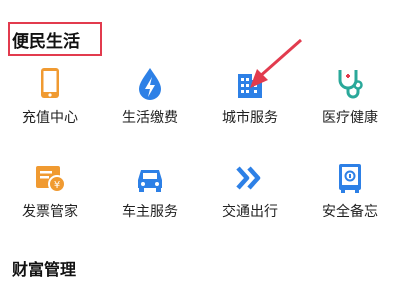 Image resolution: width=400 pixels, height=300 pixels. I want to click on service-label: 生活缴费, so click(150, 118).